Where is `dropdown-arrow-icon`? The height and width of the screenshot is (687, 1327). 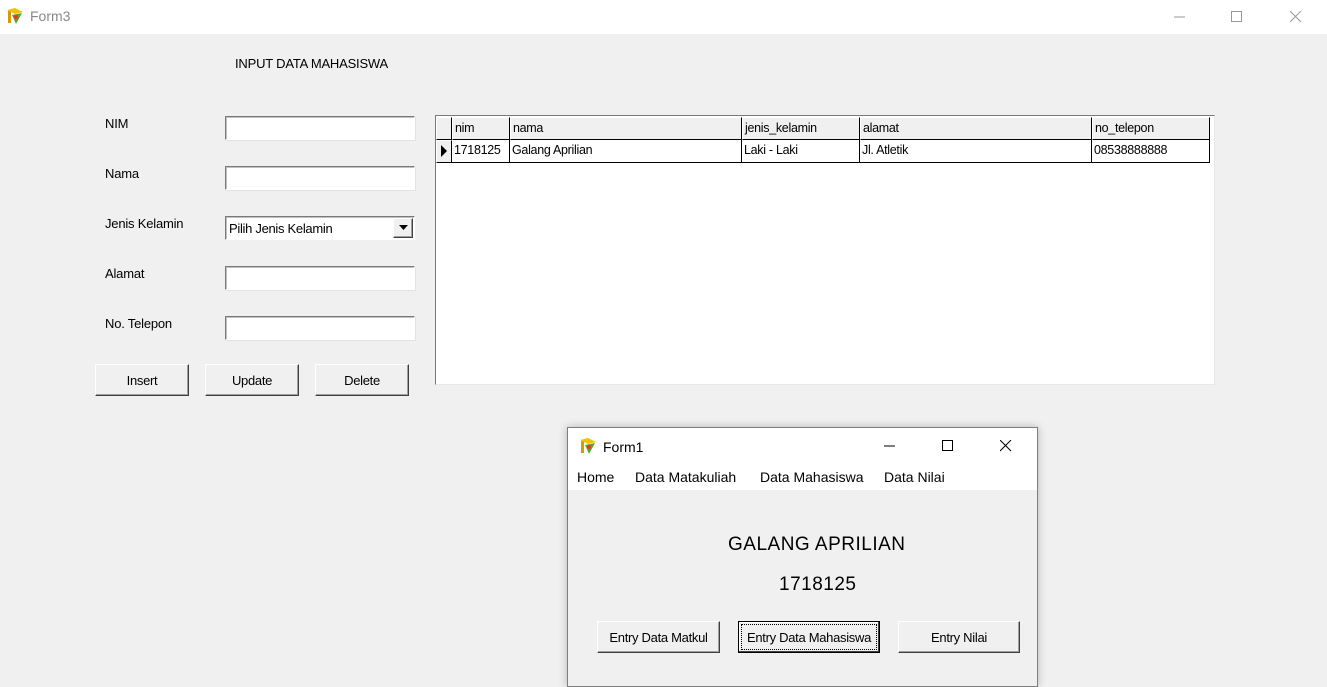
dropdown-arrow-icon is located at coordinates (403, 227).